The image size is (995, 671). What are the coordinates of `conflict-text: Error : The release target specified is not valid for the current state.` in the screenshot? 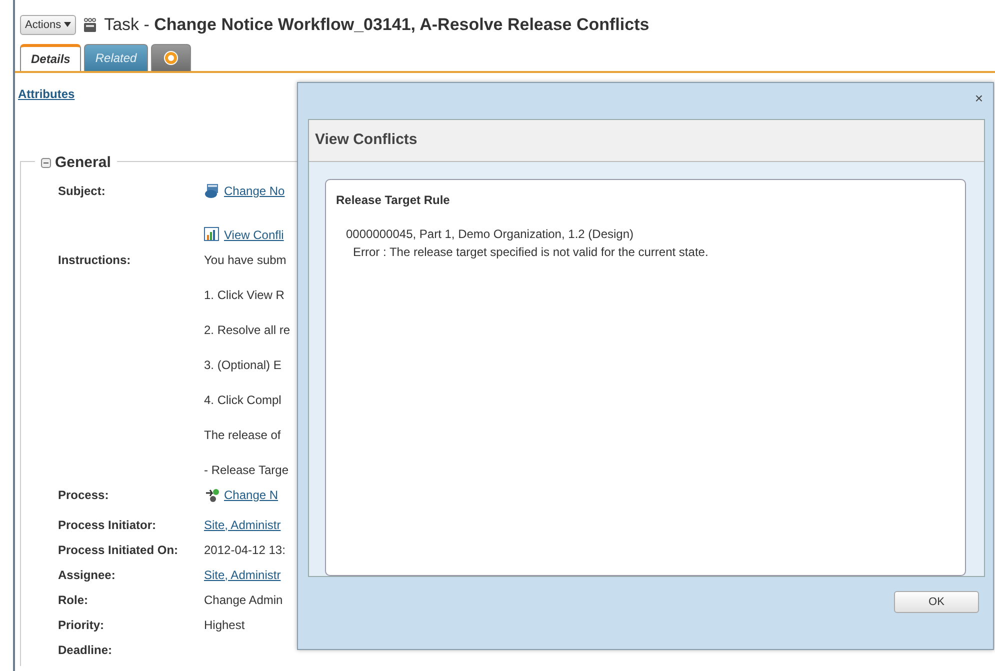 It's located at (531, 252).